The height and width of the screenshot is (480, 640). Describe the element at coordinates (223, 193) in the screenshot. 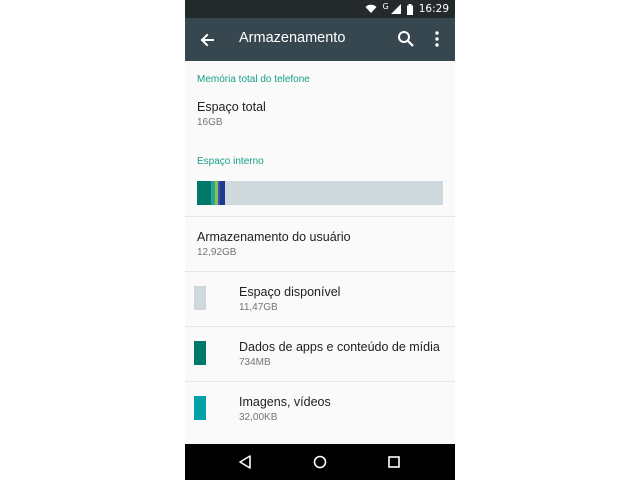

I see `usage-segment-misc` at that location.